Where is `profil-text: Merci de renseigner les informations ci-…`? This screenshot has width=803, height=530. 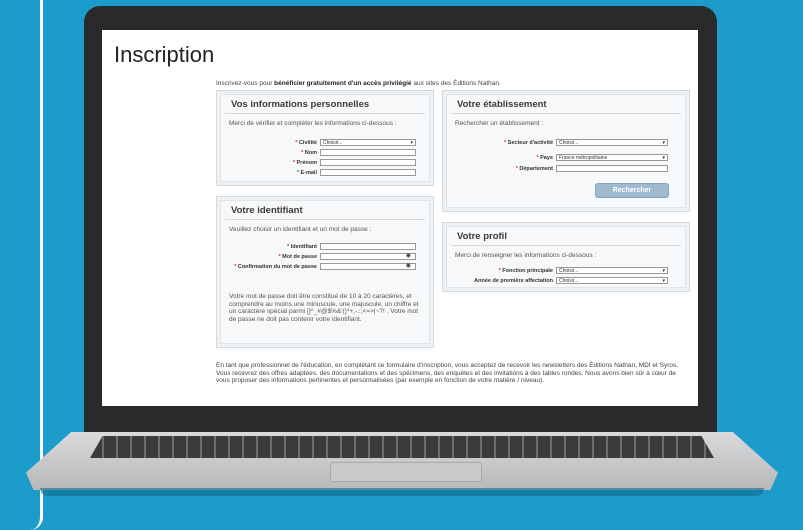
profil-text: Merci de renseigner les informations ci-… is located at coordinates (526, 255).